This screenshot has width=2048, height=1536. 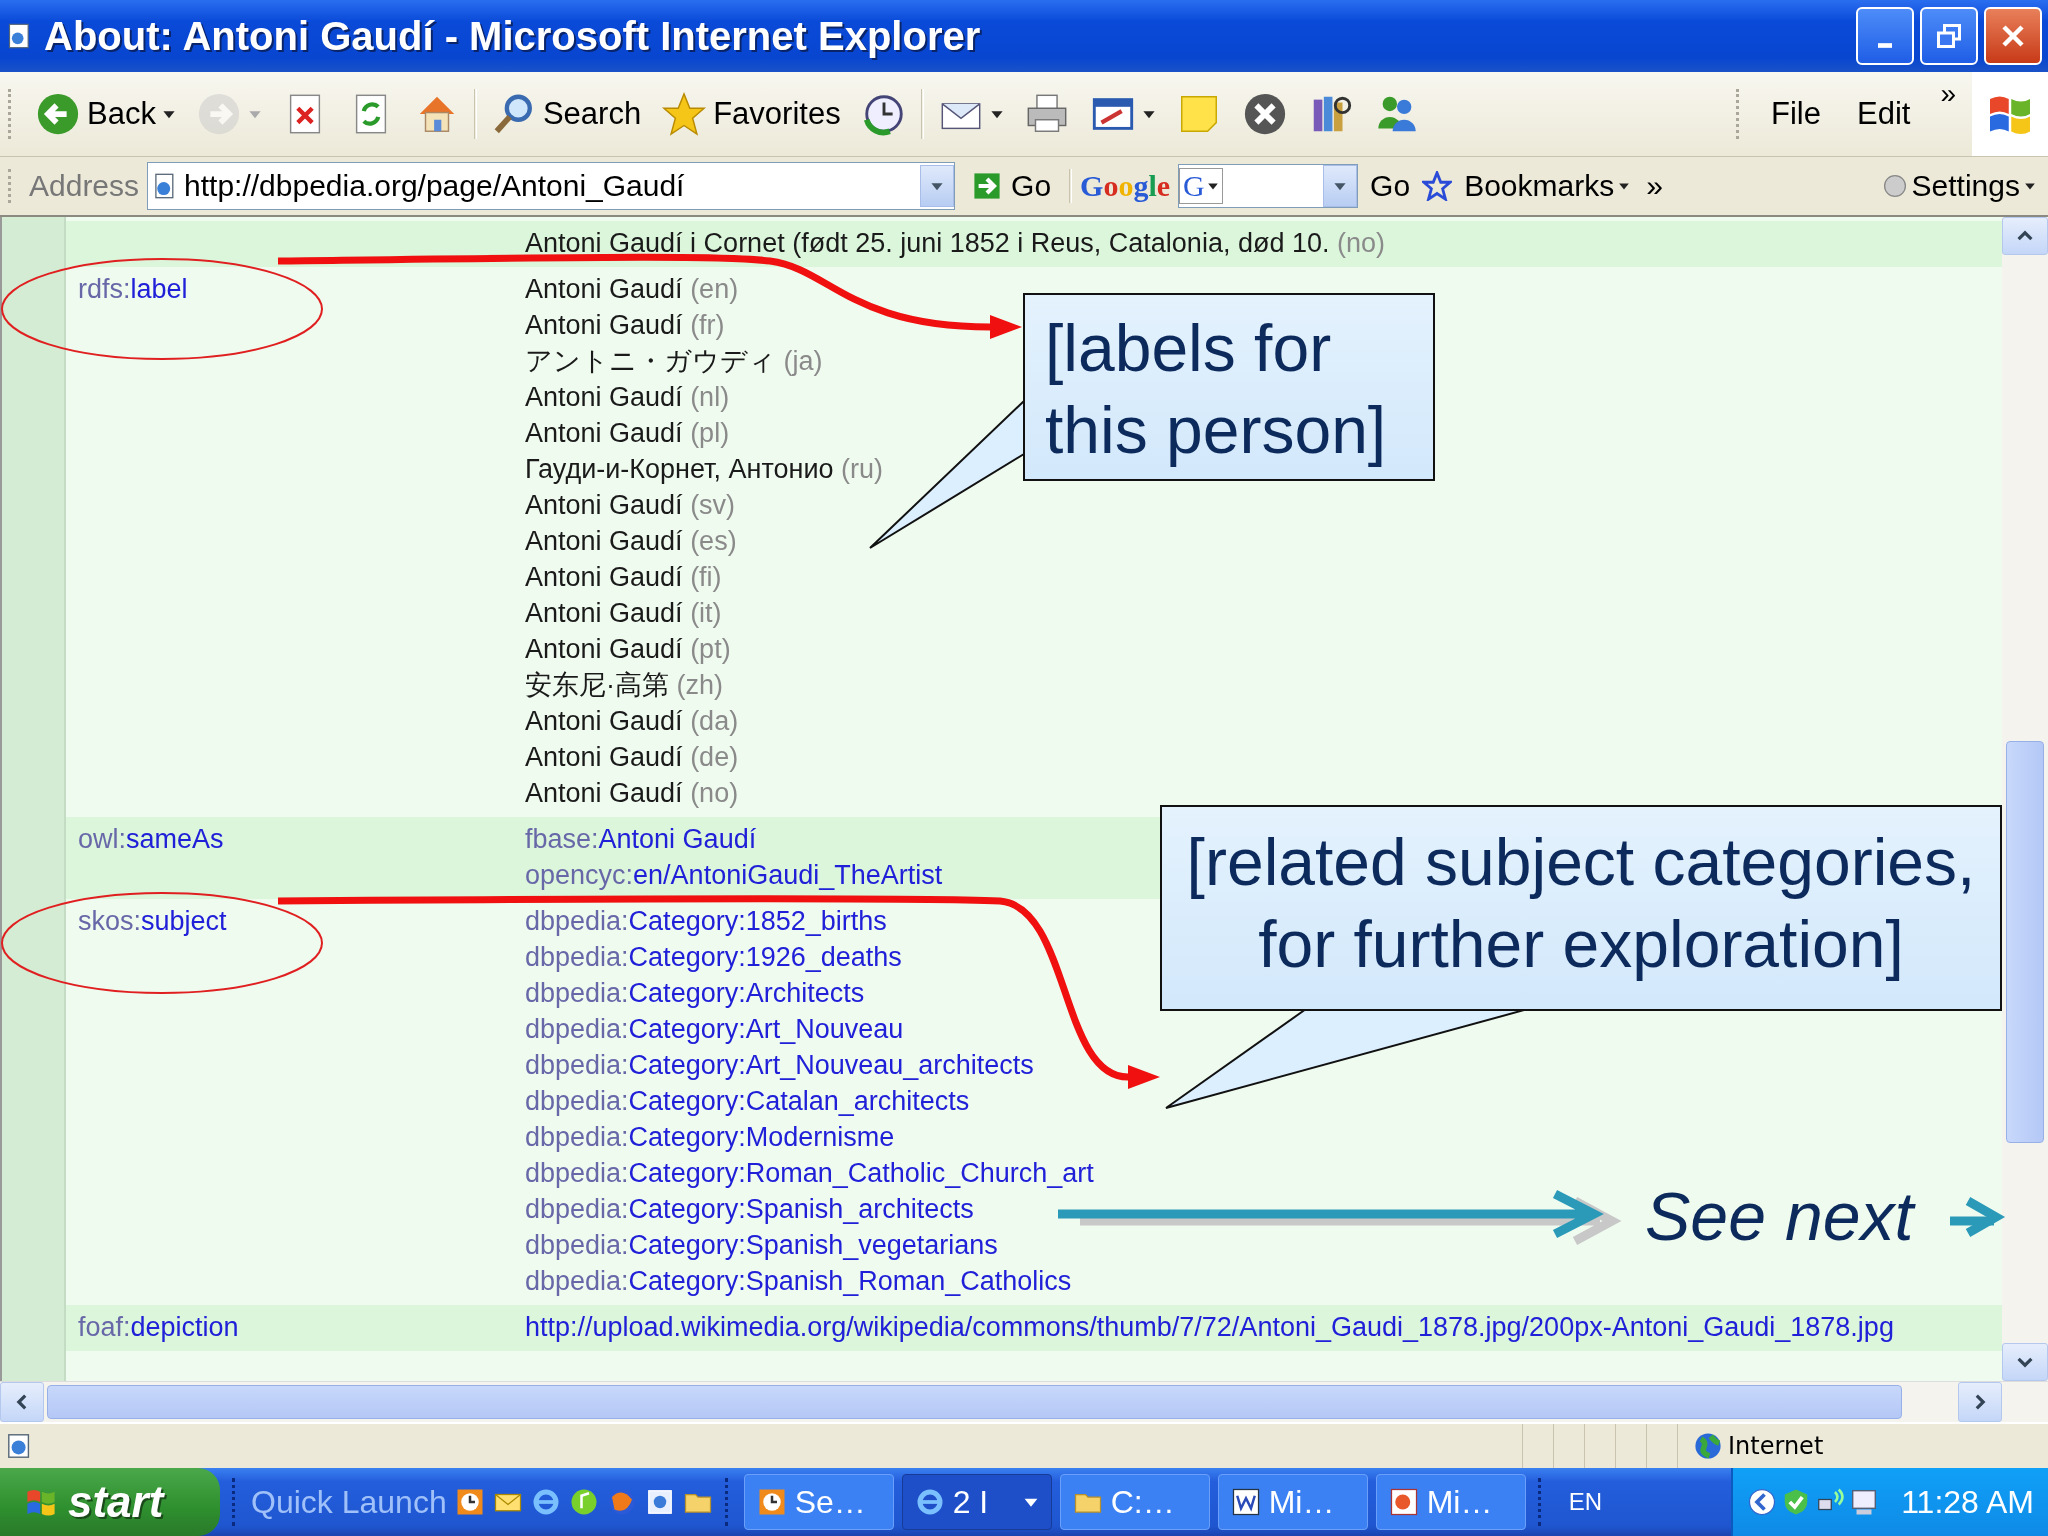 I want to click on resource-link: dbpedia:Category:1926_deaths, so click(x=713, y=957).